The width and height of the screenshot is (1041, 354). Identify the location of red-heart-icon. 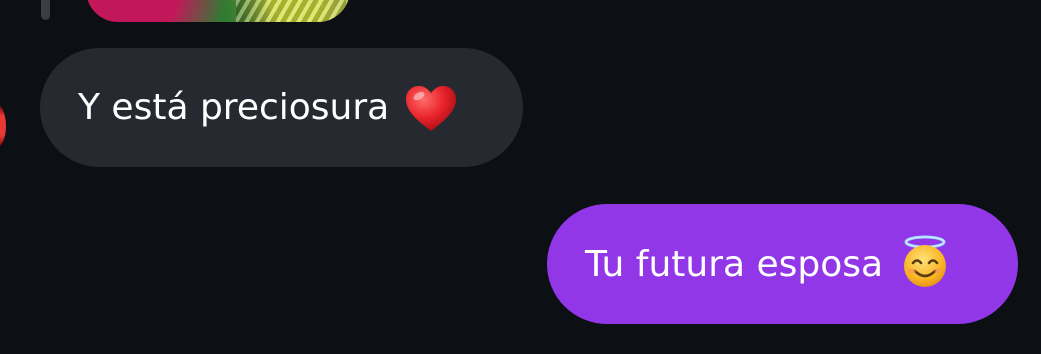
(431, 109).